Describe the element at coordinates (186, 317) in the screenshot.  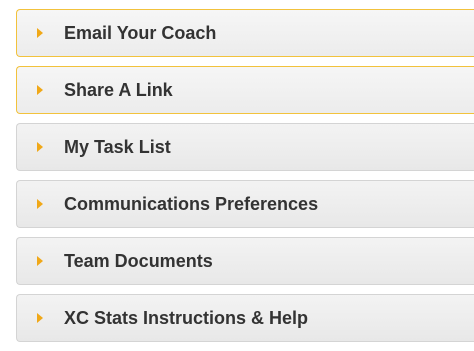
I see `accordion-item-label: XC Stats Instructions & Help` at that location.